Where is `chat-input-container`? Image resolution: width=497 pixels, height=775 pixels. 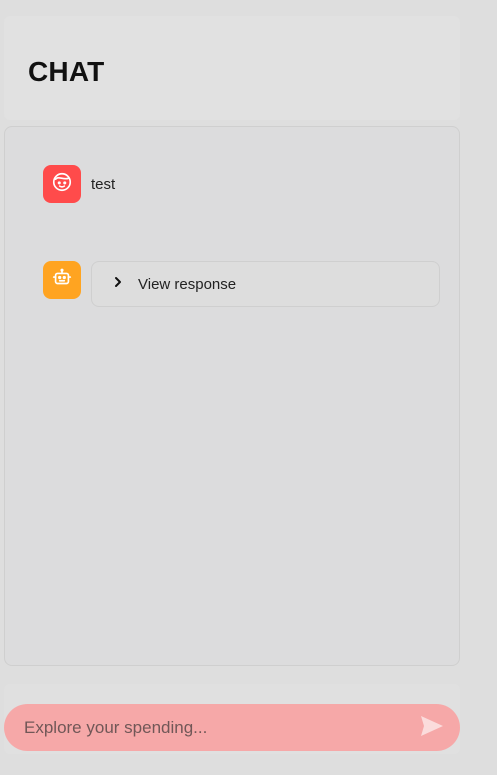
chat-input-container is located at coordinates (232, 727).